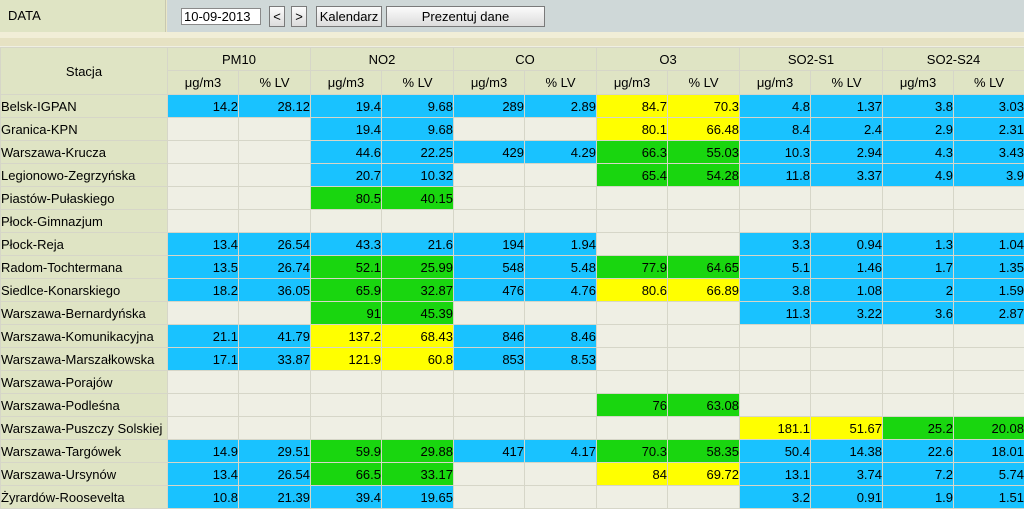 The image size is (1024, 509). What do you see at coordinates (989, 428) in the screenshot?
I see `percent-lv-cell: 20.08` at bounding box center [989, 428].